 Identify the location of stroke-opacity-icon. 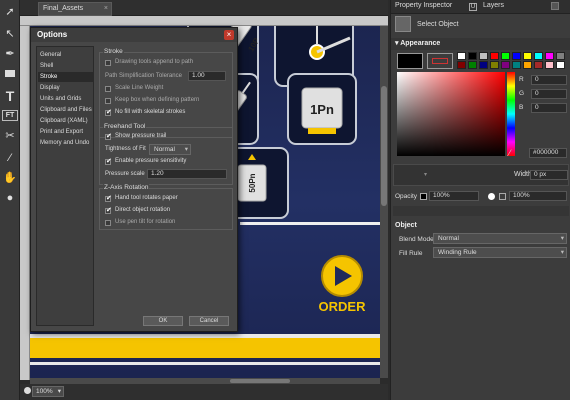
(491, 196).